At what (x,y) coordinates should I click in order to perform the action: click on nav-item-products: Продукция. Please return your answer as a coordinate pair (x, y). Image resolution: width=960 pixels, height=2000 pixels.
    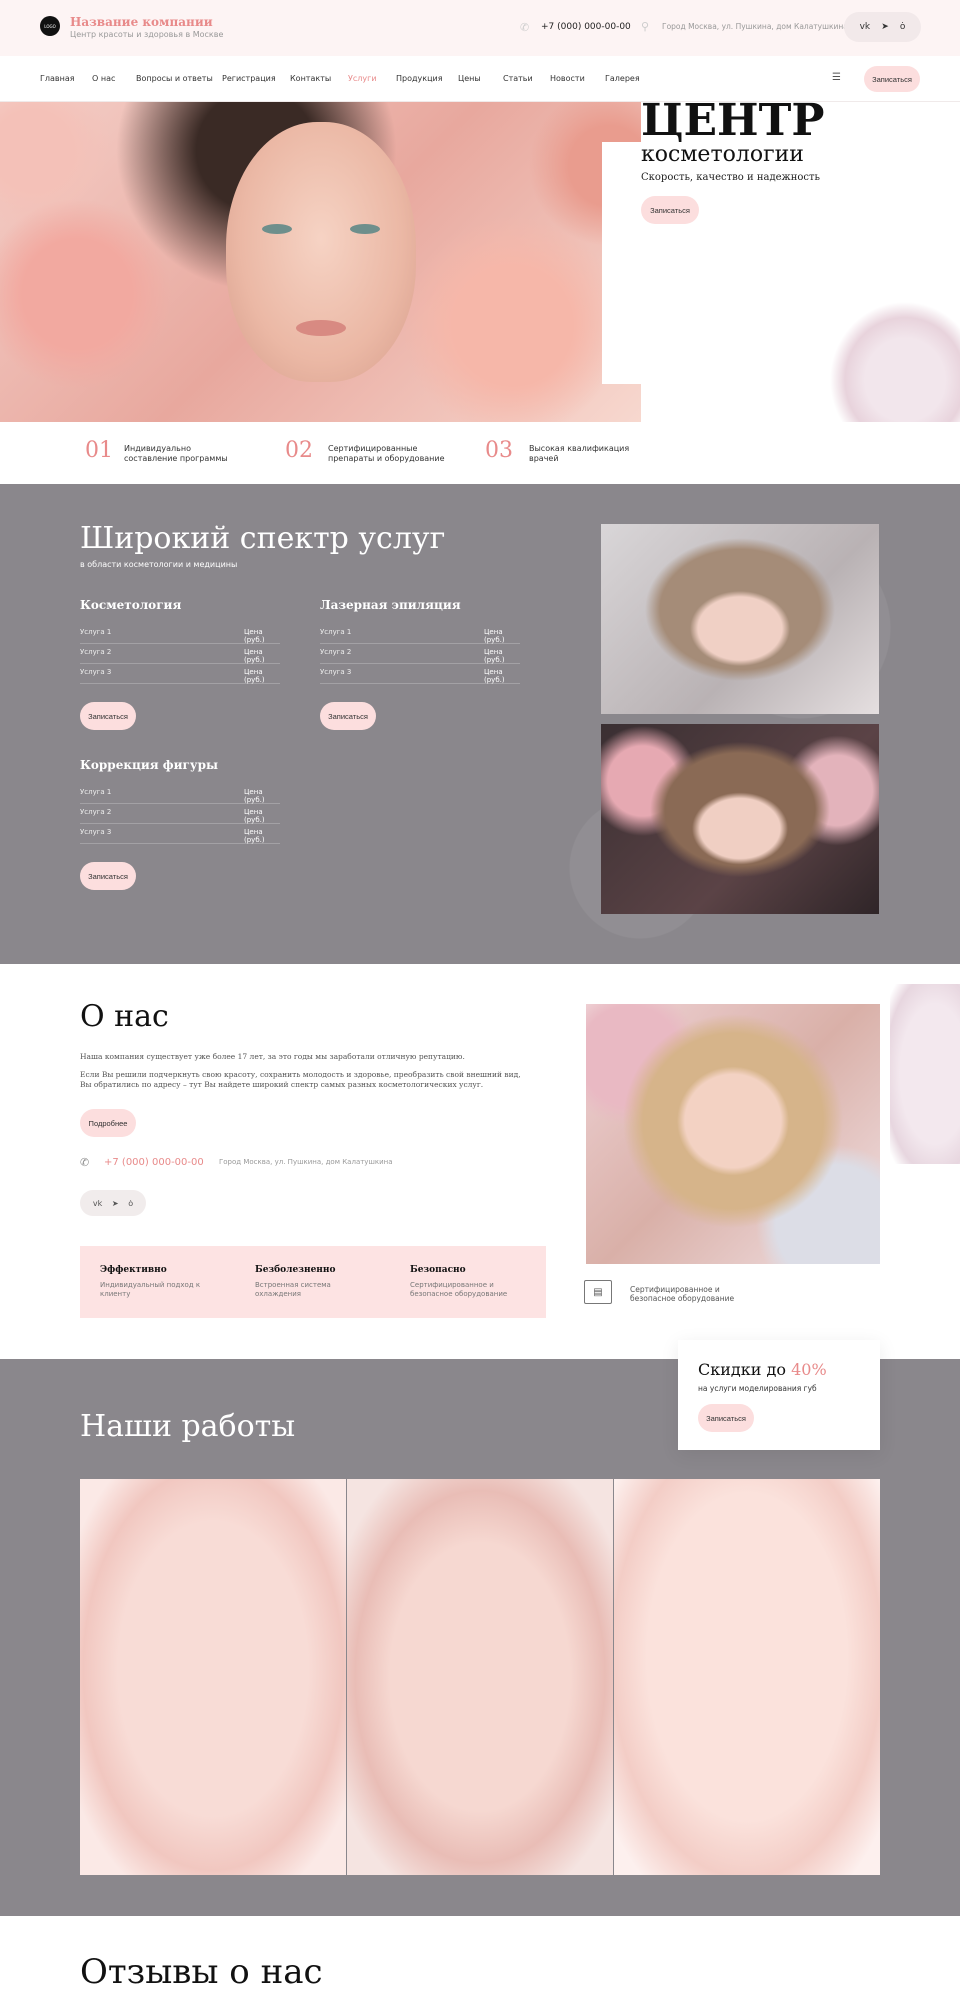
    Looking at the image, I should click on (419, 78).